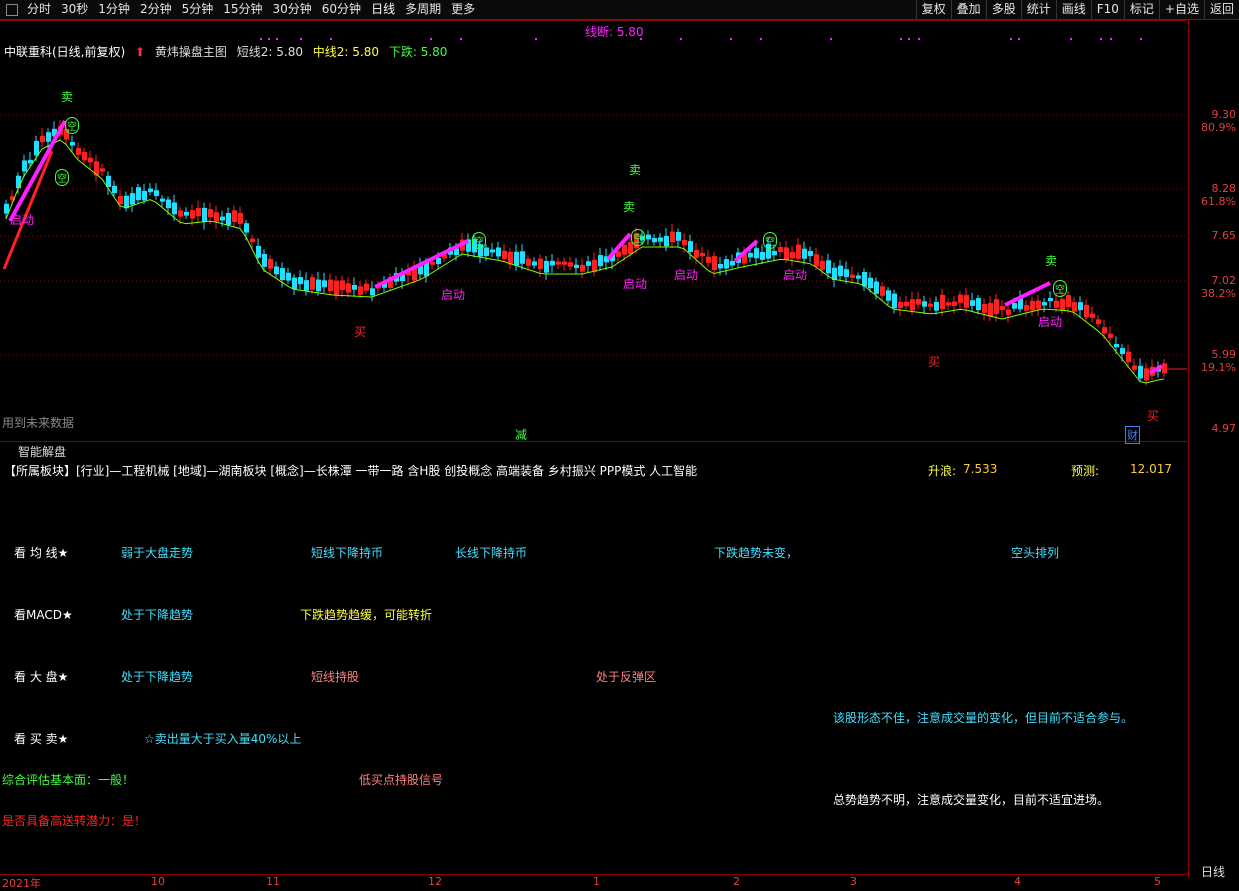  Describe the element at coordinates (1224, 188) in the screenshot. I see `price-tick: 8.28` at that location.